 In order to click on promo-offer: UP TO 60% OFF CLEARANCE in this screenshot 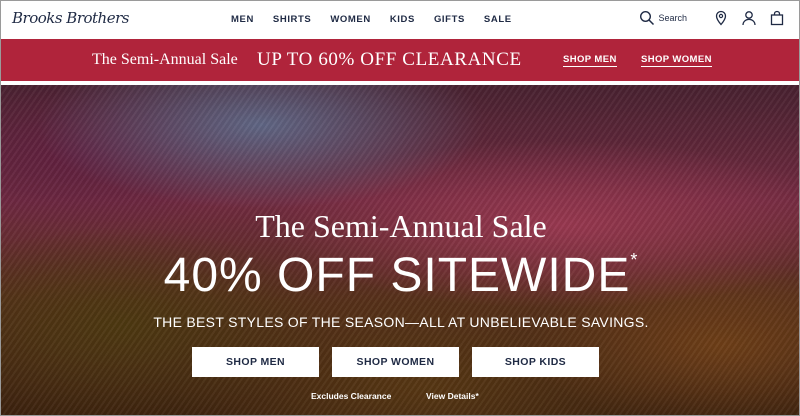, I will do `click(389, 59)`.